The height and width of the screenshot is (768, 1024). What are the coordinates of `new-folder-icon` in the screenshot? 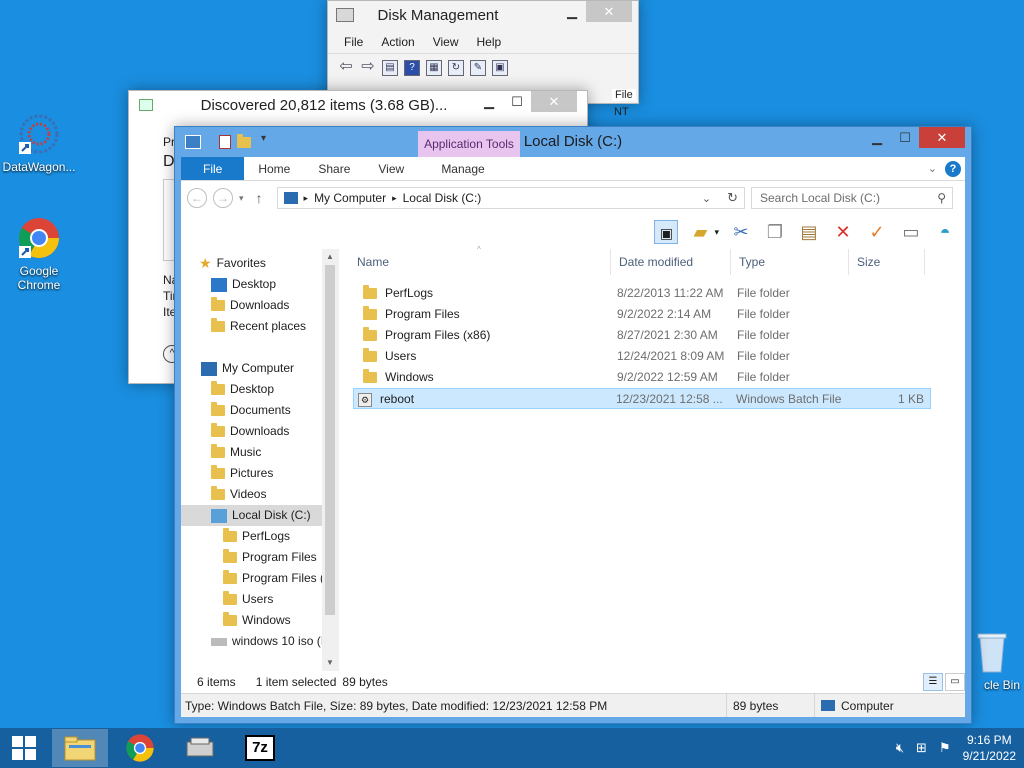 It's located at (244, 141).